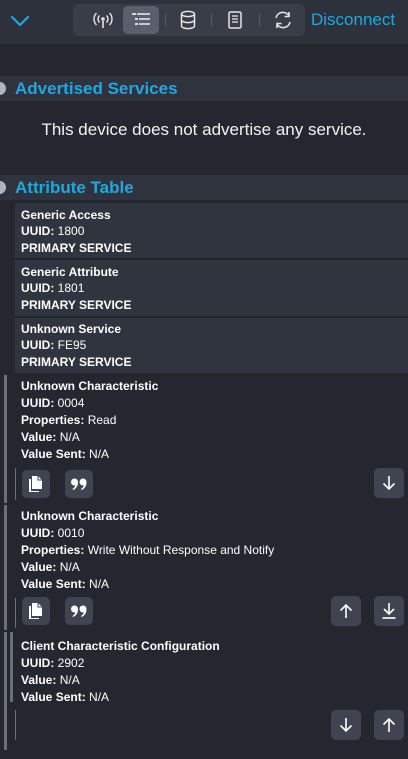 This screenshot has width=408, height=759. What do you see at coordinates (120, 646) in the screenshot?
I see `descriptor-name: Client Characteristic Configuration` at bounding box center [120, 646].